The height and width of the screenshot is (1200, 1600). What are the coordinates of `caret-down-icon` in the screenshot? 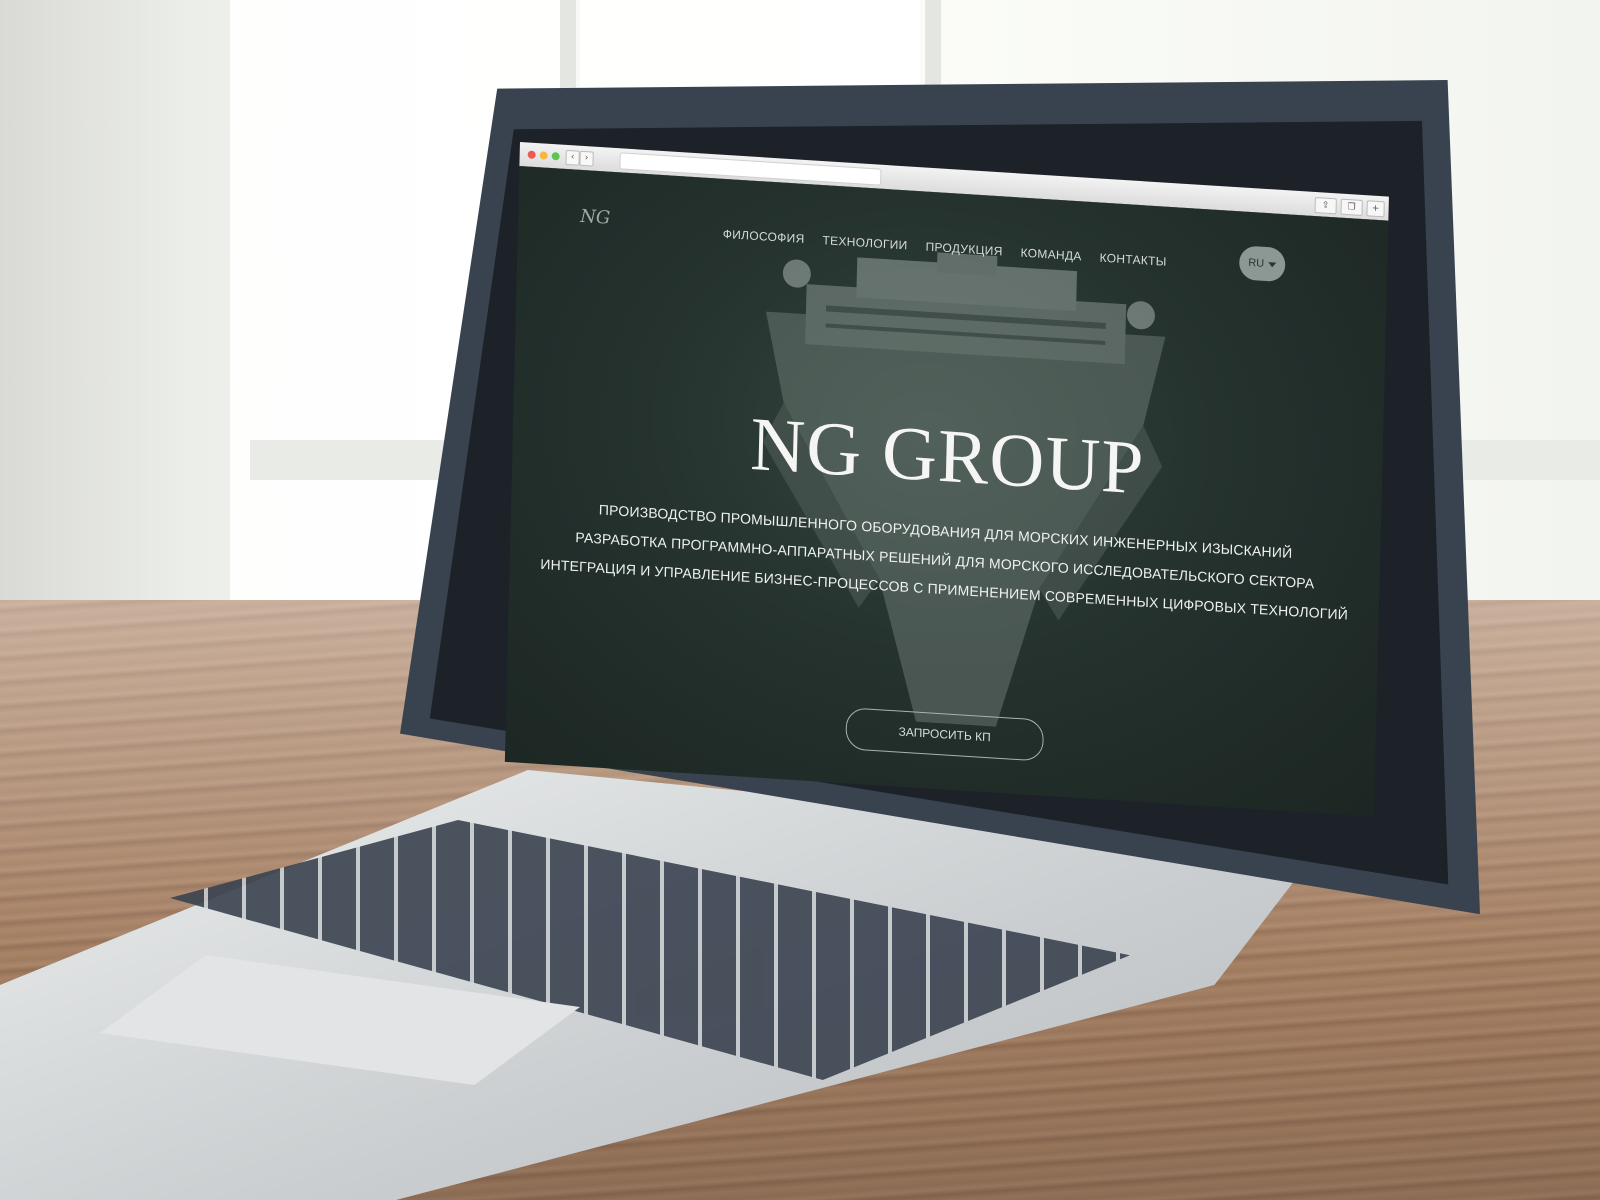 It's located at (1272, 264).